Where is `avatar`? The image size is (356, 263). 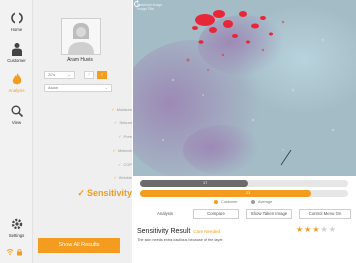 avatar is located at coordinates (81, 36).